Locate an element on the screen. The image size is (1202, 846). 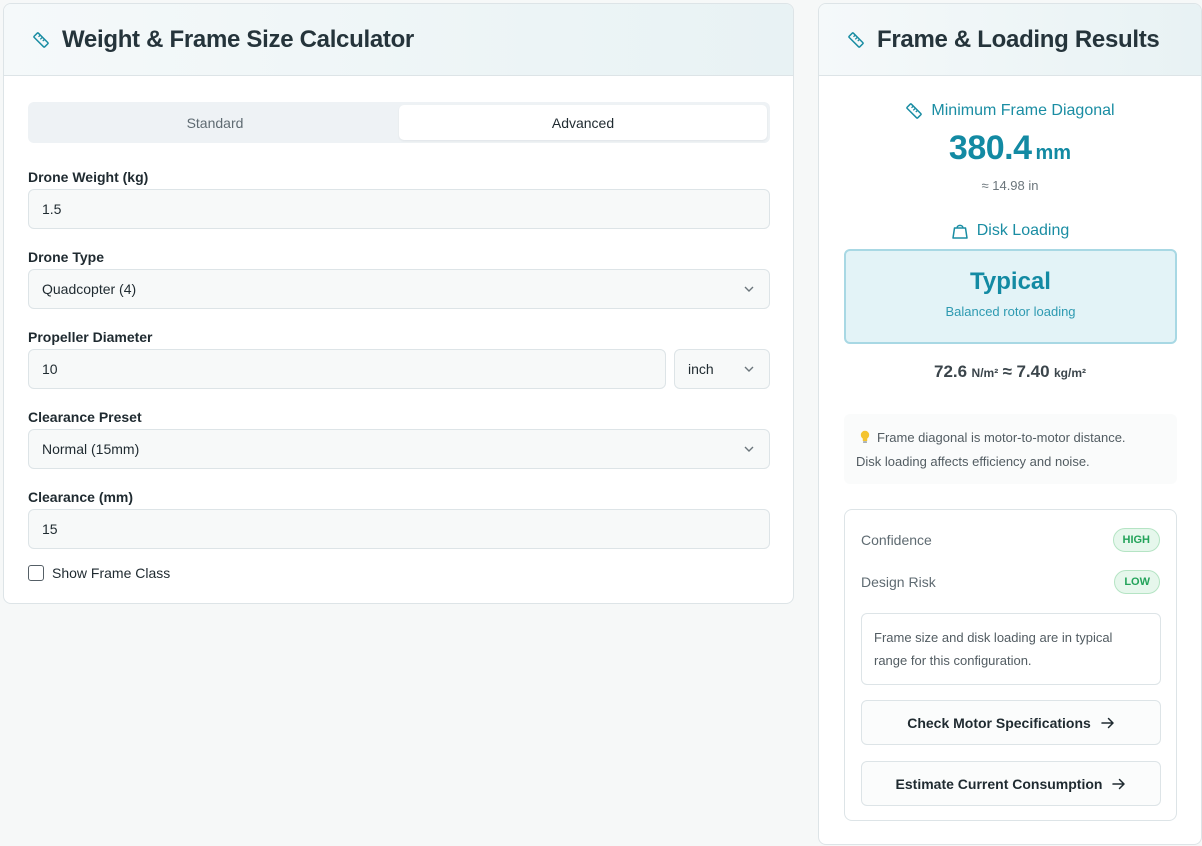
frame-diagonal-unit: mm is located at coordinates (1053, 153).